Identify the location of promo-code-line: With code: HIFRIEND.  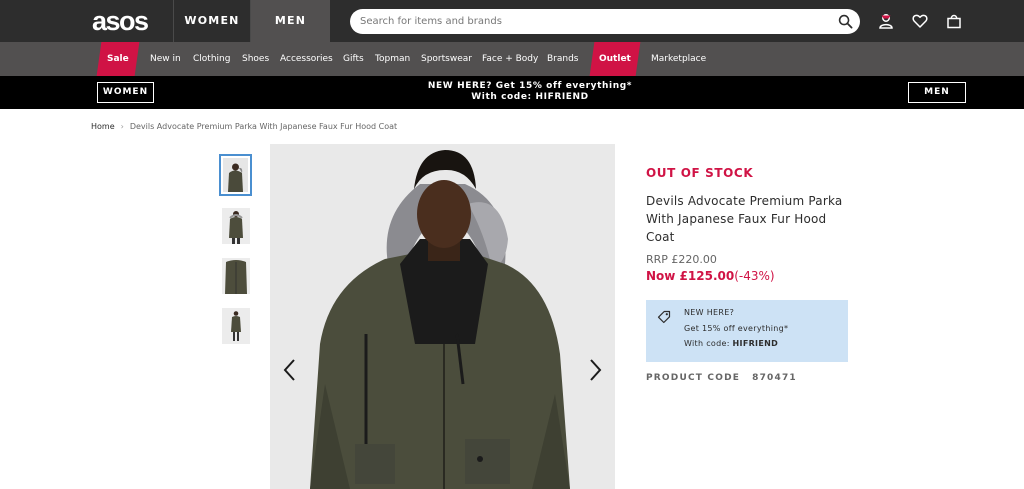
(731, 343).